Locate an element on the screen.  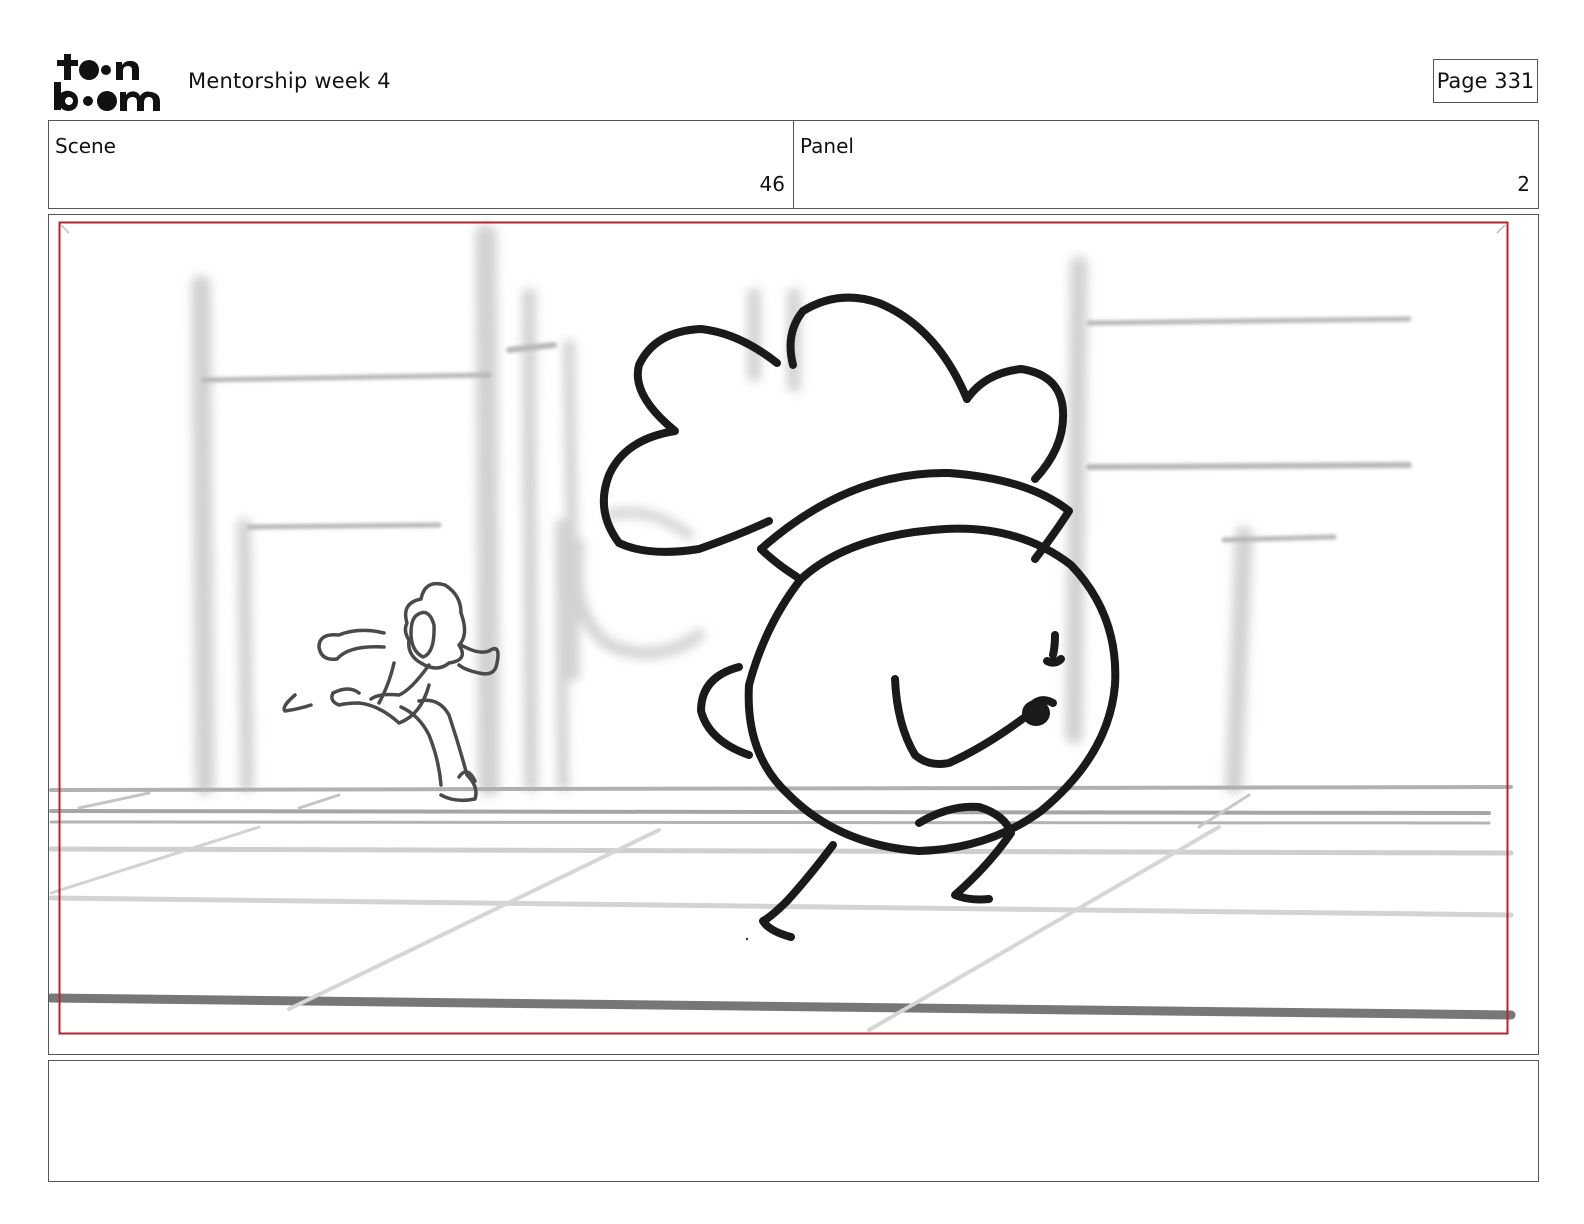
scene-panel-info-row: Scene 46 Panel 2 is located at coordinates (793, 164).